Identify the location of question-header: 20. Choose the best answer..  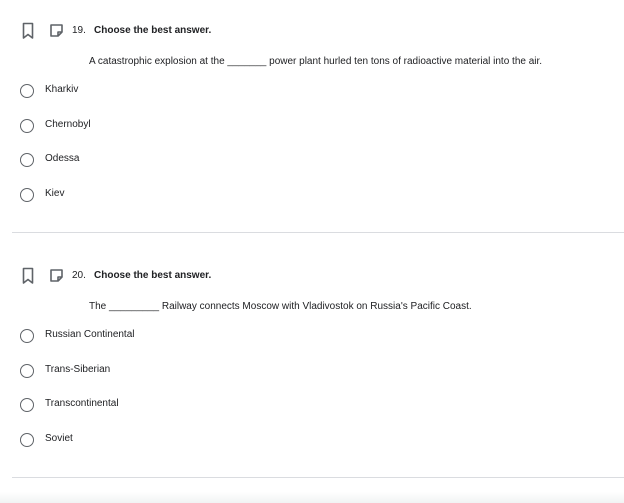
(200, 277).